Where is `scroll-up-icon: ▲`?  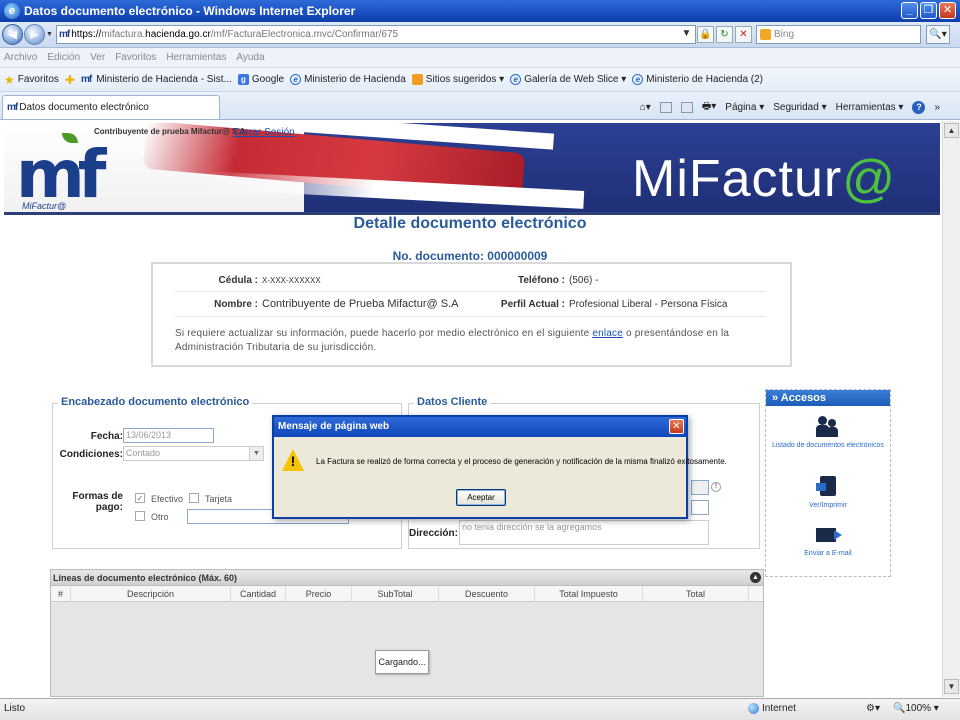 scroll-up-icon: ▲ is located at coordinates (951, 130).